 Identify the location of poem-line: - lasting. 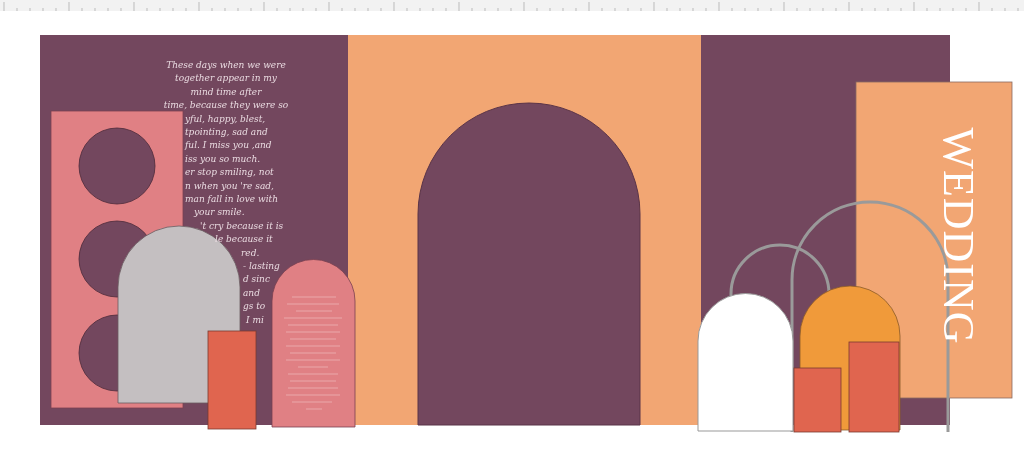
(261, 266).